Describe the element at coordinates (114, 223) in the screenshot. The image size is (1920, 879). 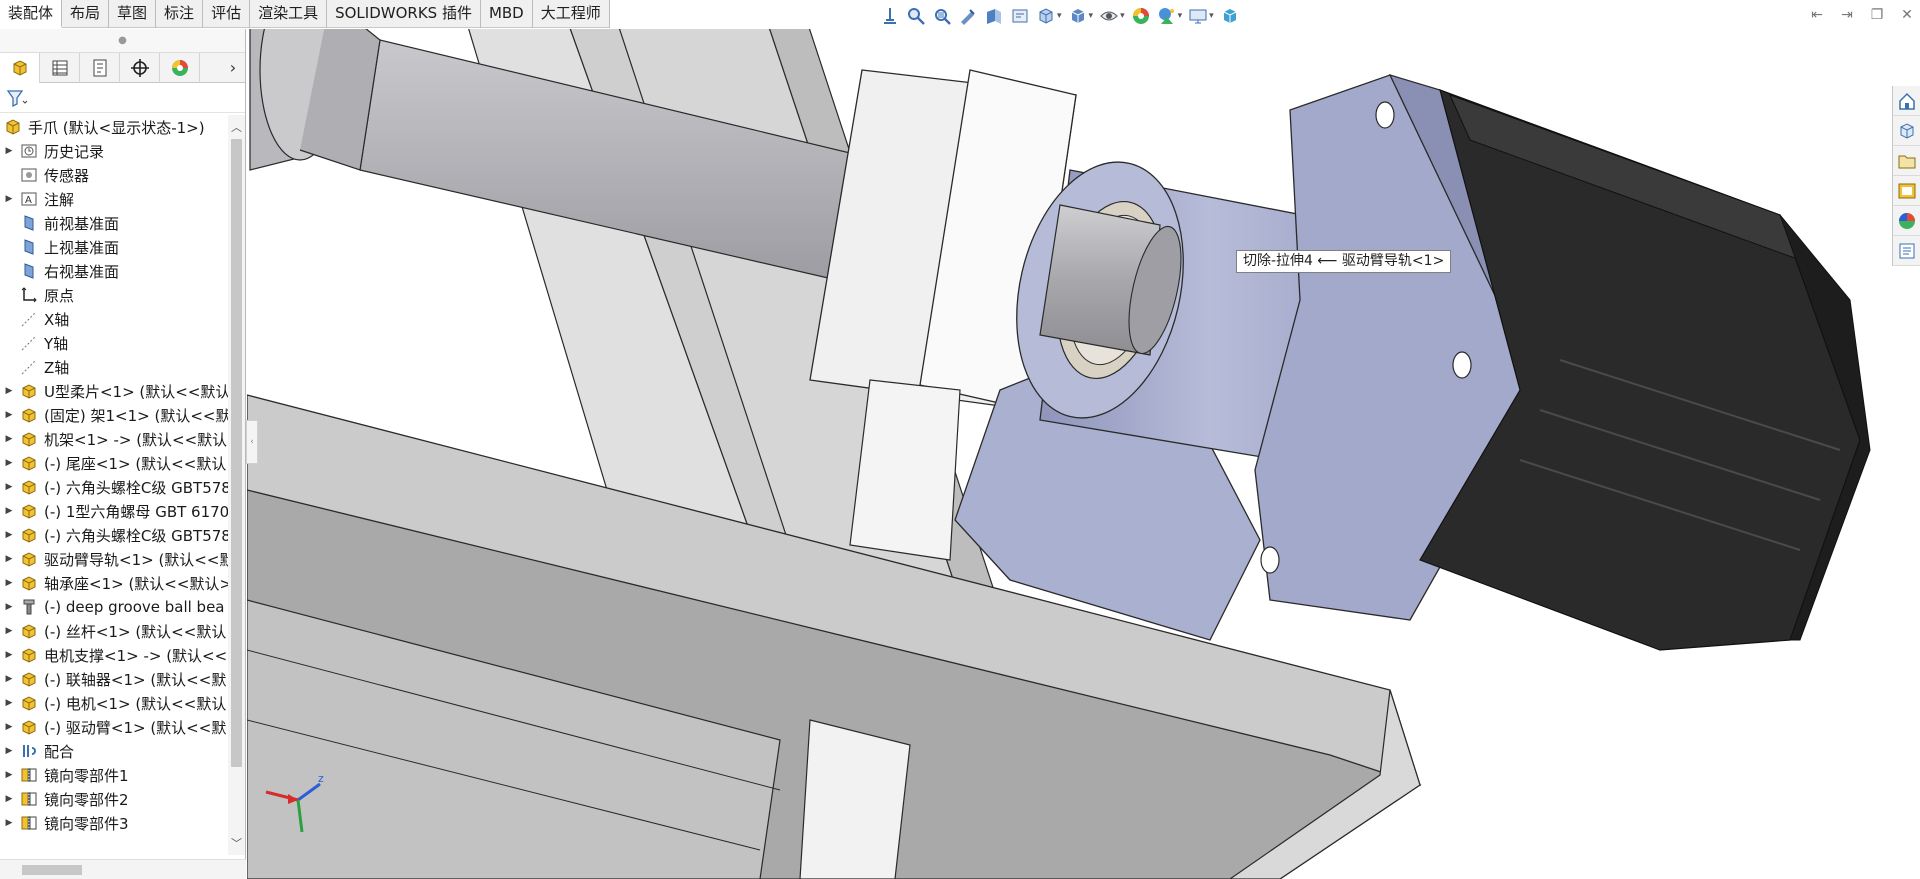
I see `tree-item: 前视基准面` at that location.